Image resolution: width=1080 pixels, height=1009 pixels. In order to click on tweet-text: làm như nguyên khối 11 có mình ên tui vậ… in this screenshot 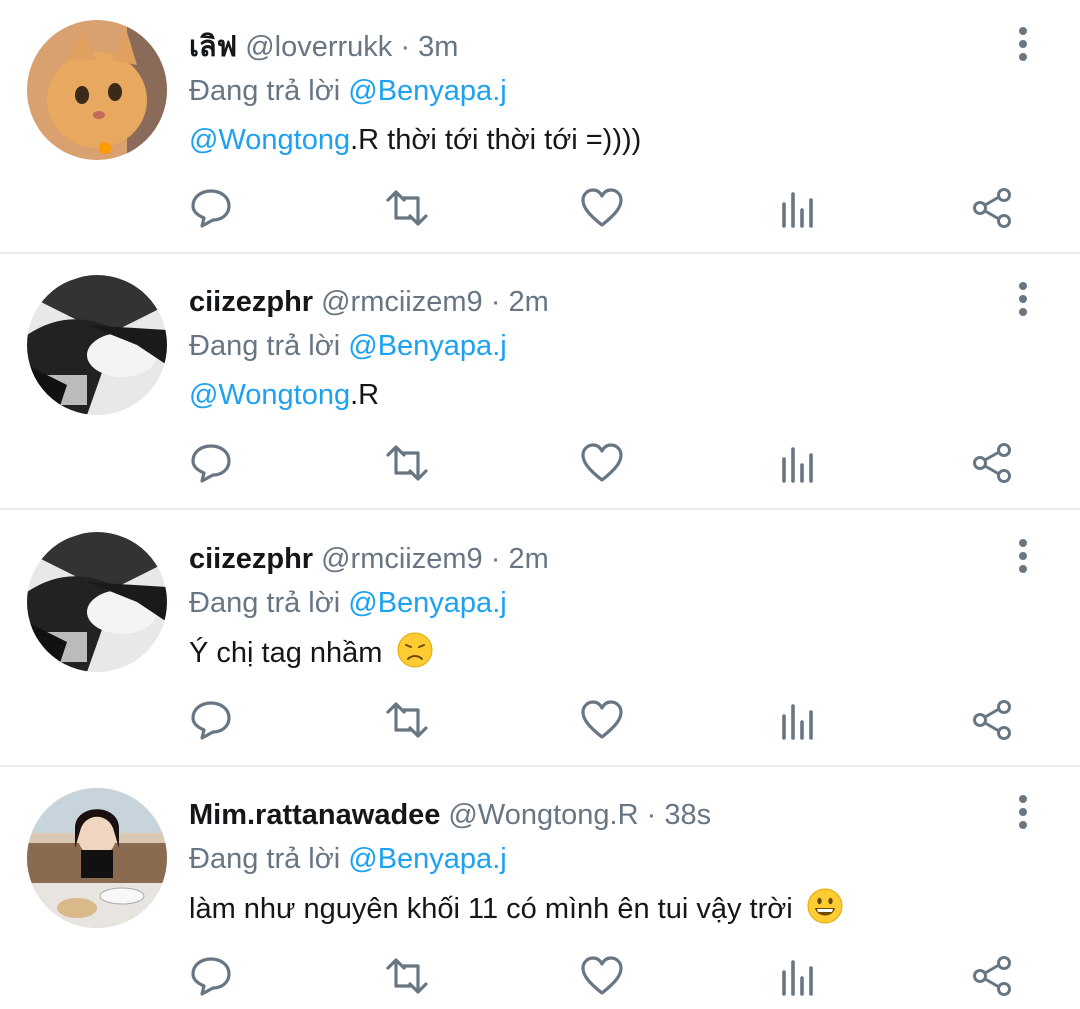, I will do `click(516, 908)`.